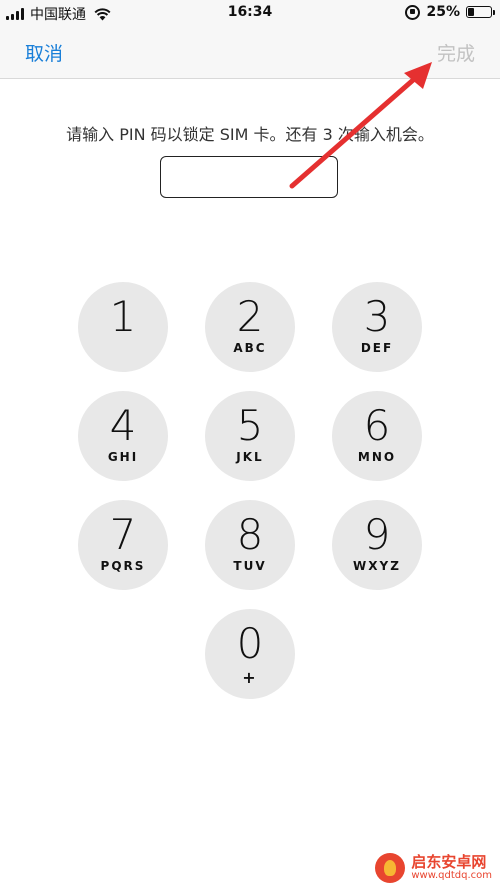 The height and width of the screenshot is (889, 500). I want to click on orientation-lock-icon, so click(413, 12).